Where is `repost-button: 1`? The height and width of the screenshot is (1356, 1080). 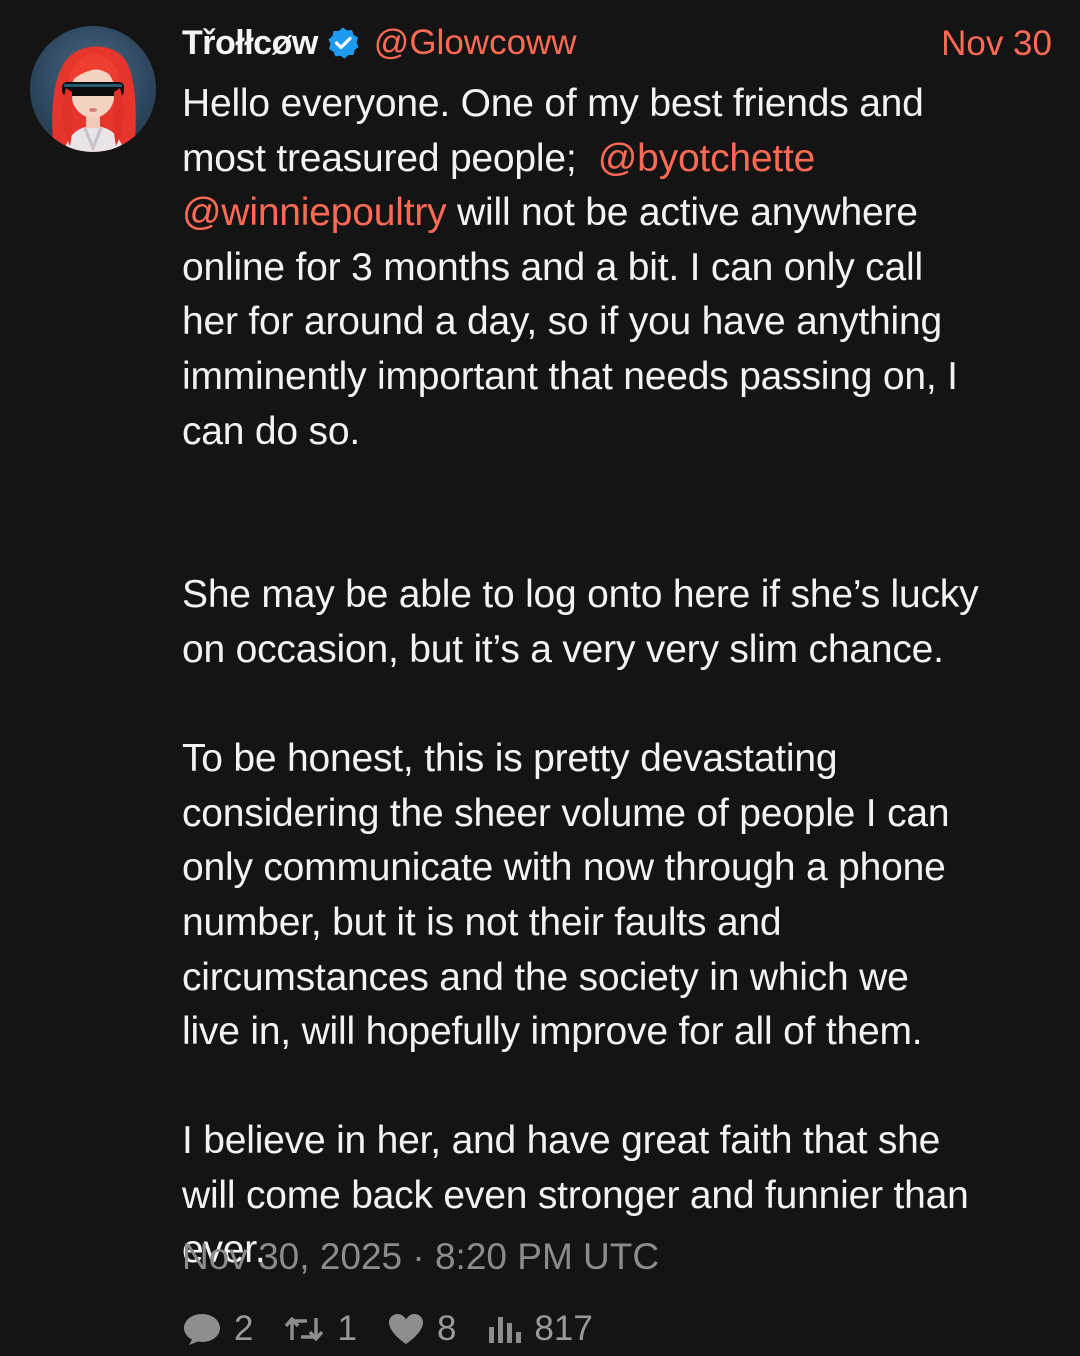
repost-button: 1 is located at coordinates (320, 1329).